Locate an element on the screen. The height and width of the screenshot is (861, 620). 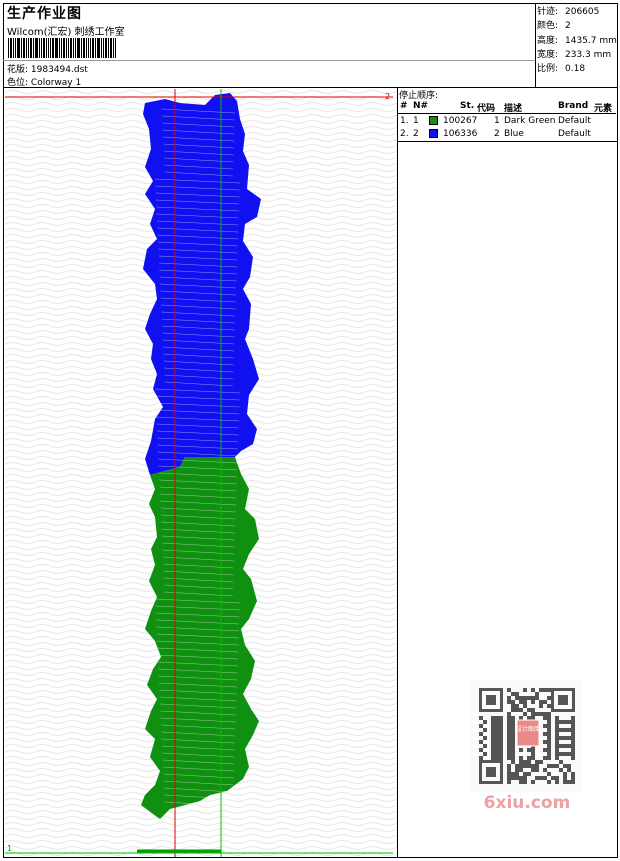
stop-sequence-title: 停止顺序: is located at coordinates (419, 96).